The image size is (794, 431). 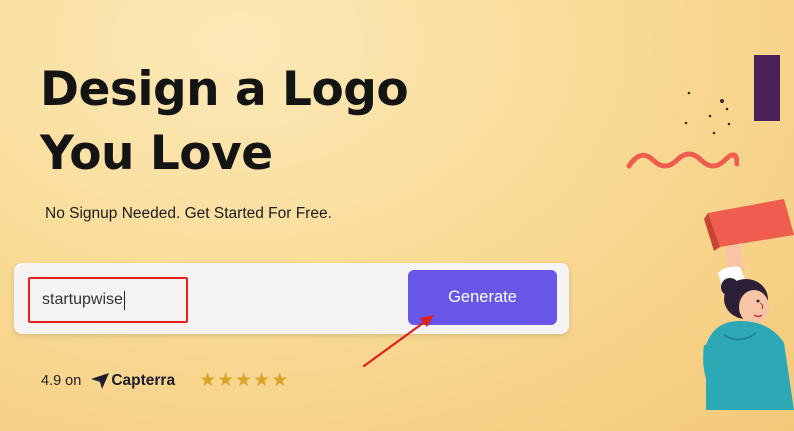 What do you see at coordinates (143, 380) in the screenshot?
I see `capterra-brand-name: Capterra` at bounding box center [143, 380].